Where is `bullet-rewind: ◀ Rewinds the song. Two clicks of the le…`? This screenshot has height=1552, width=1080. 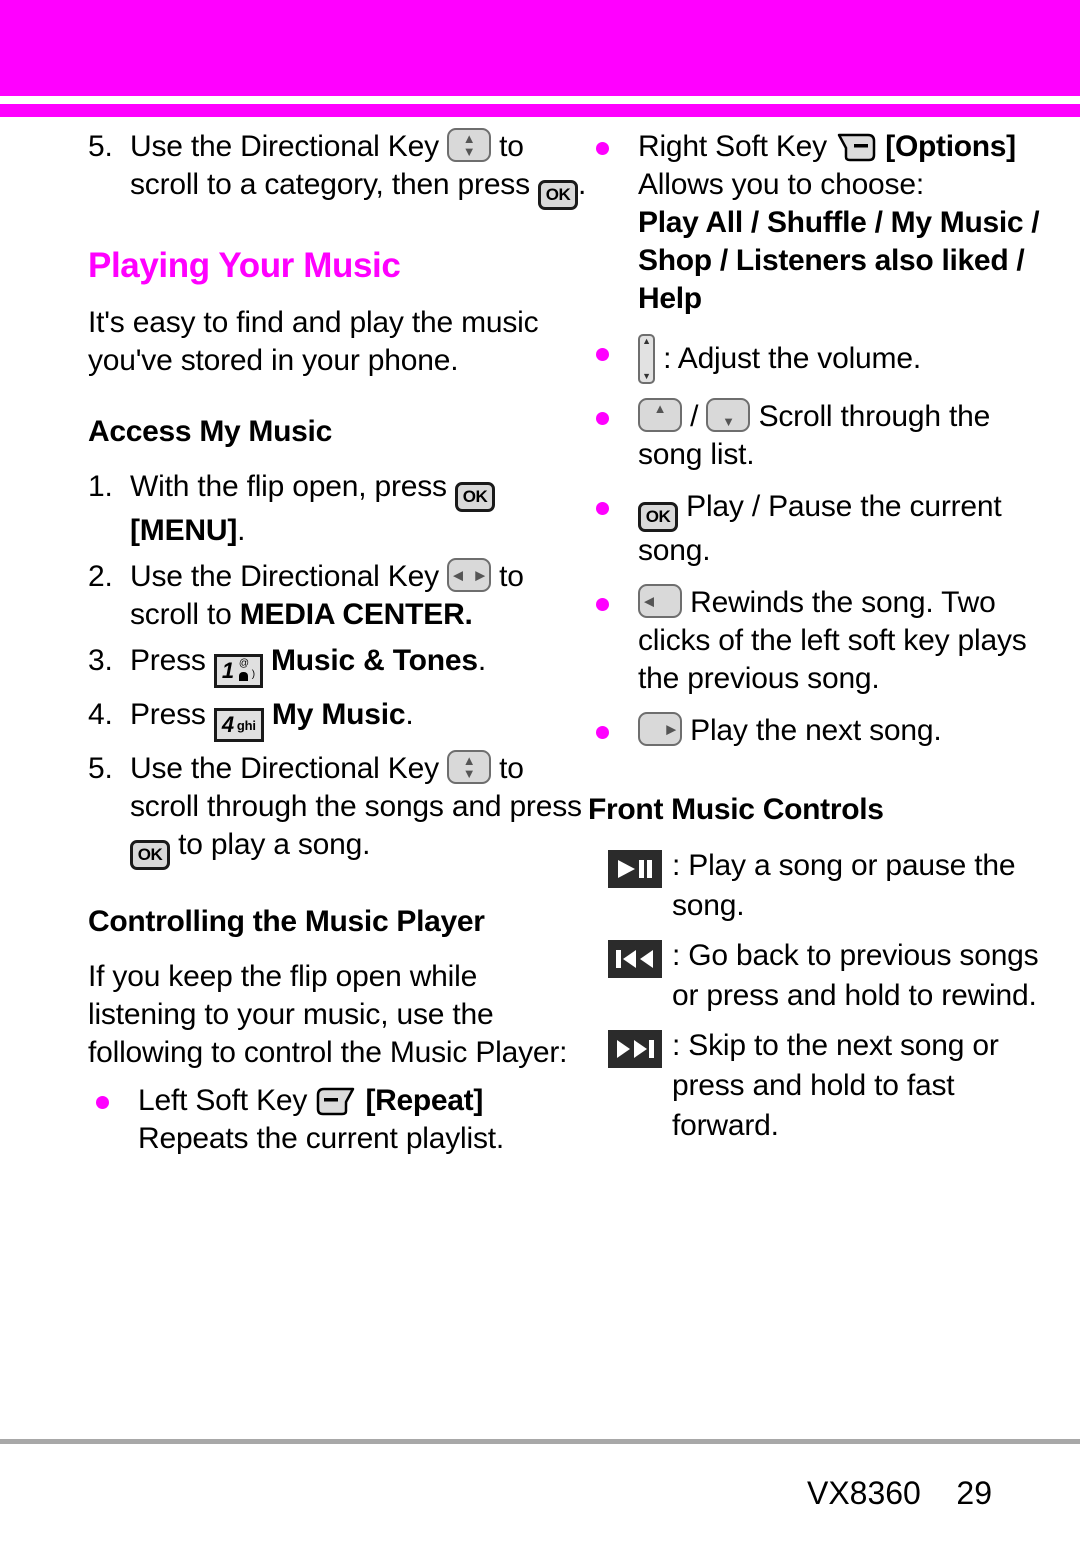 bullet-rewind: ◀ Rewinds the song. Two clicks of the le… is located at coordinates (823, 641).